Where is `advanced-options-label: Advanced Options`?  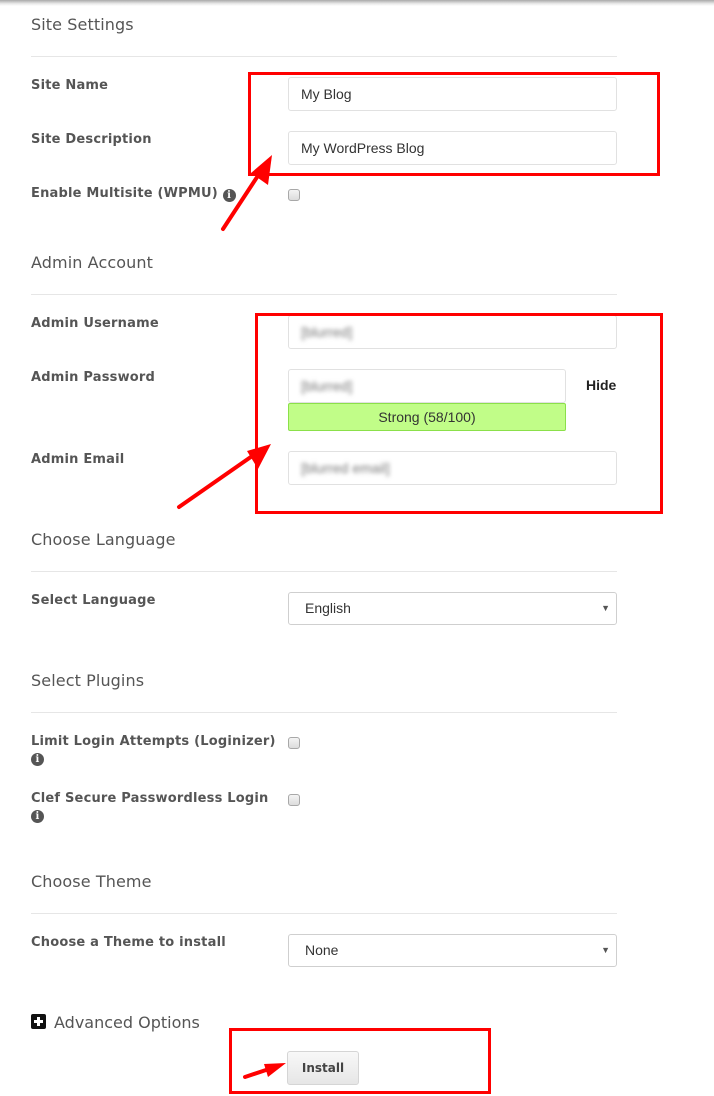
advanced-options-label: Advanced Options is located at coordinates (127, 1022).